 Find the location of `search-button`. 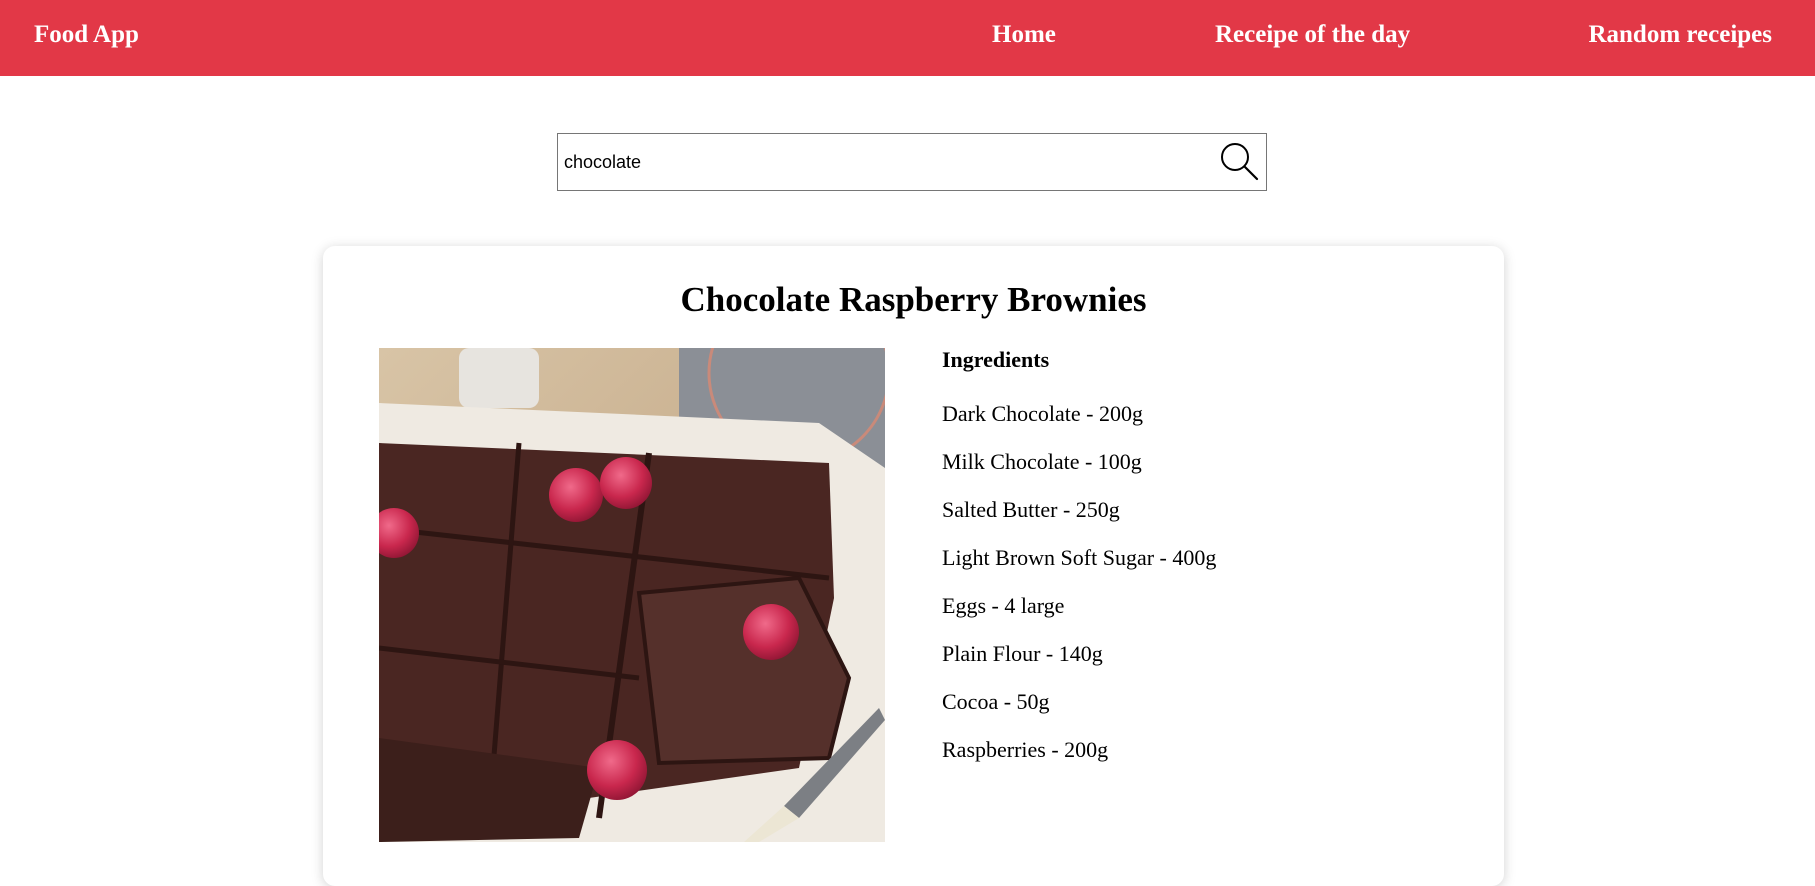

search-button is located at coordinates (1239, 162).